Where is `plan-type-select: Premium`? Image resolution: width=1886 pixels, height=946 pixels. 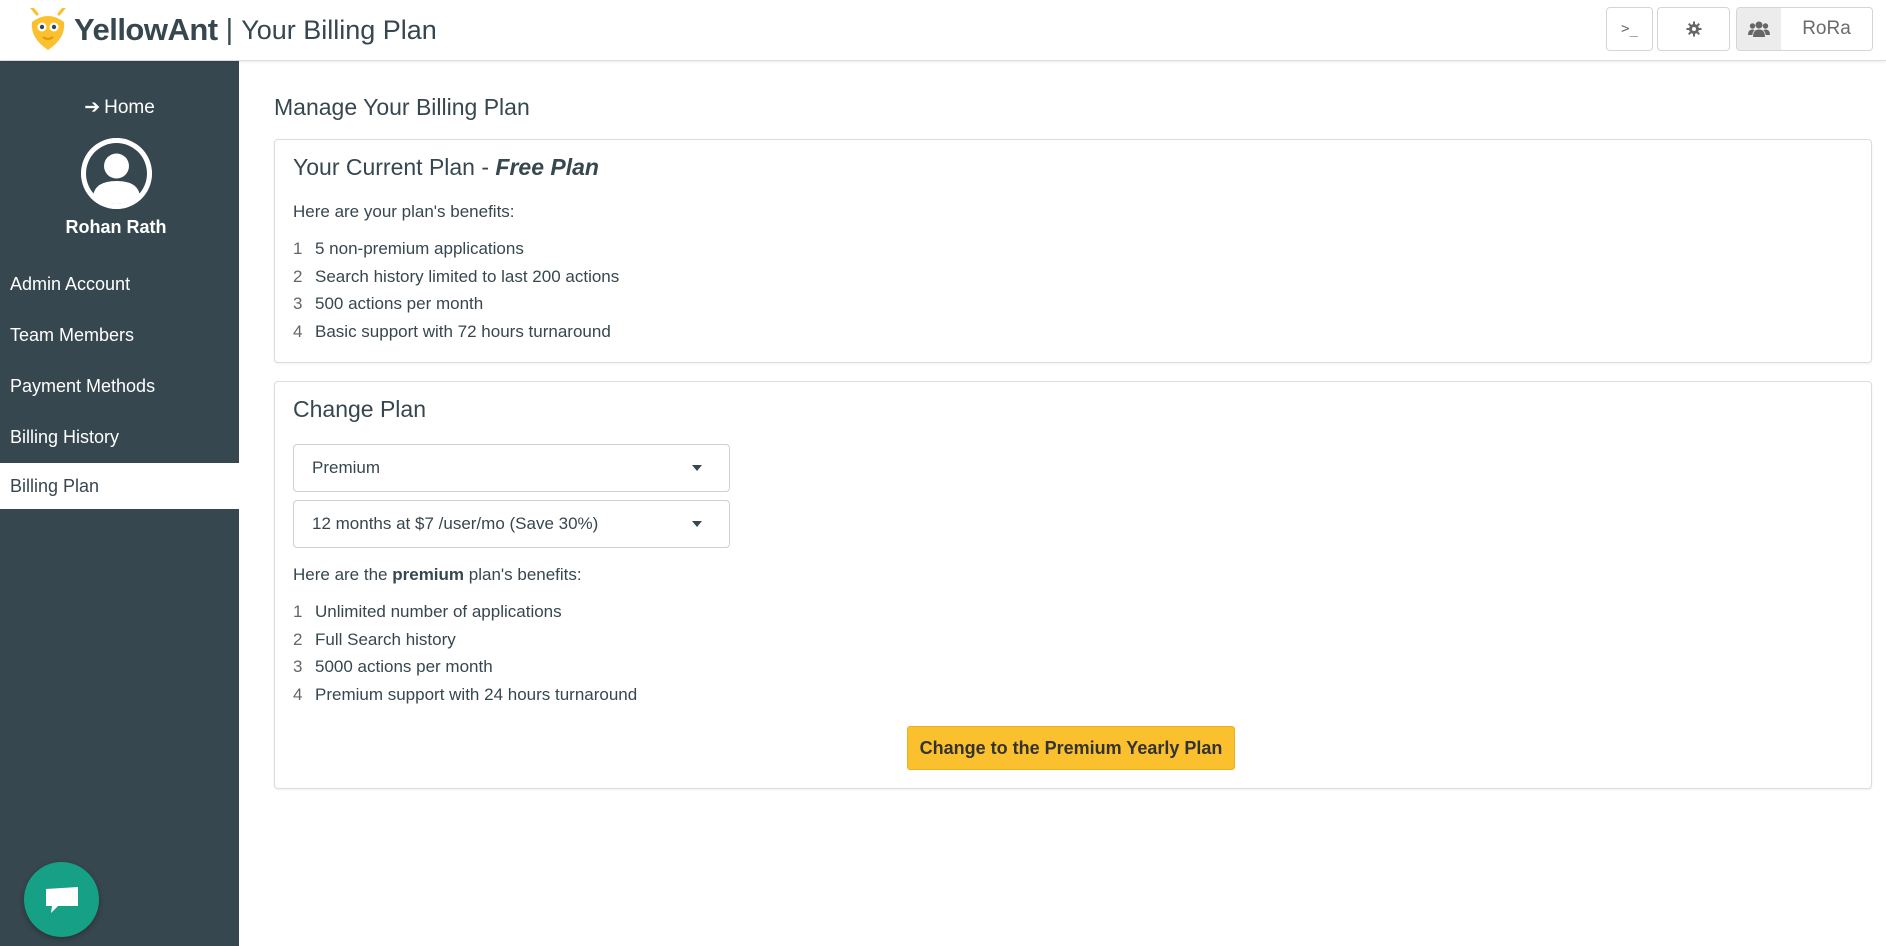
plan-type-select: Premium is located at coordinates (511, 468).